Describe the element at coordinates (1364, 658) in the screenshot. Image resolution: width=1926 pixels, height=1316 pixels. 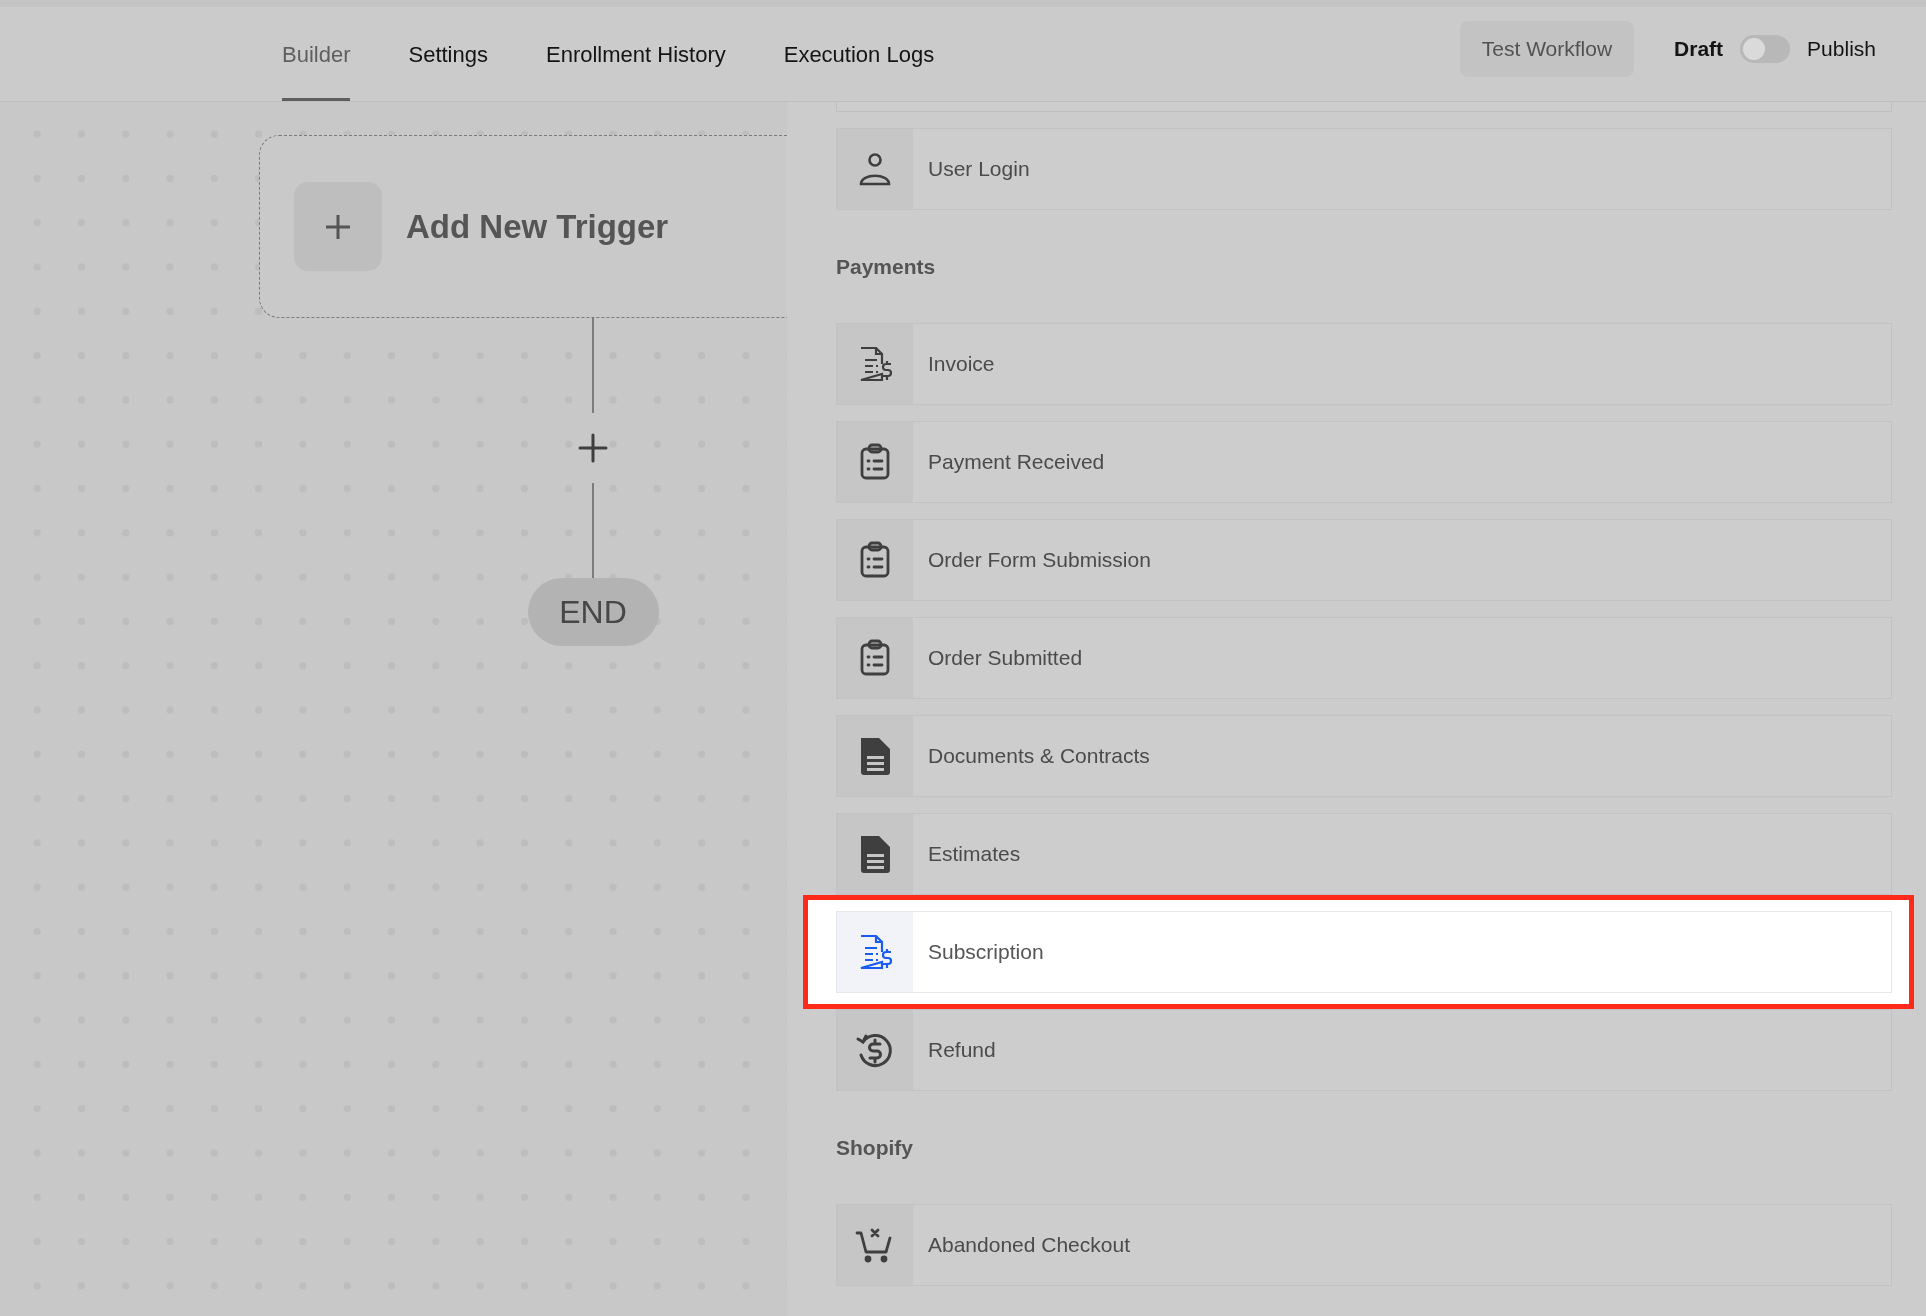
I see `trigger-option: Order Submitted` at that location.